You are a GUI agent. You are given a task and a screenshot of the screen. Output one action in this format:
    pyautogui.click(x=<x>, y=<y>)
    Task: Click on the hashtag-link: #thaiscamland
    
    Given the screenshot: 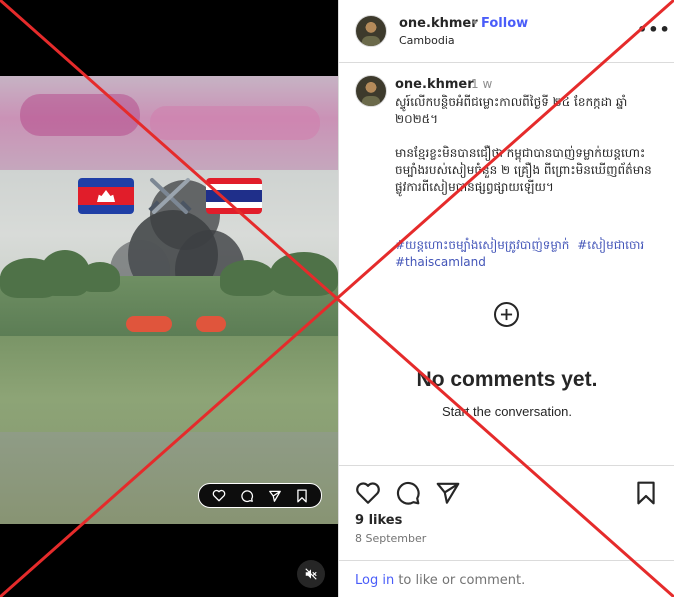 What is the action you would take?
    pyautogui.click(x=440, y=262)
    